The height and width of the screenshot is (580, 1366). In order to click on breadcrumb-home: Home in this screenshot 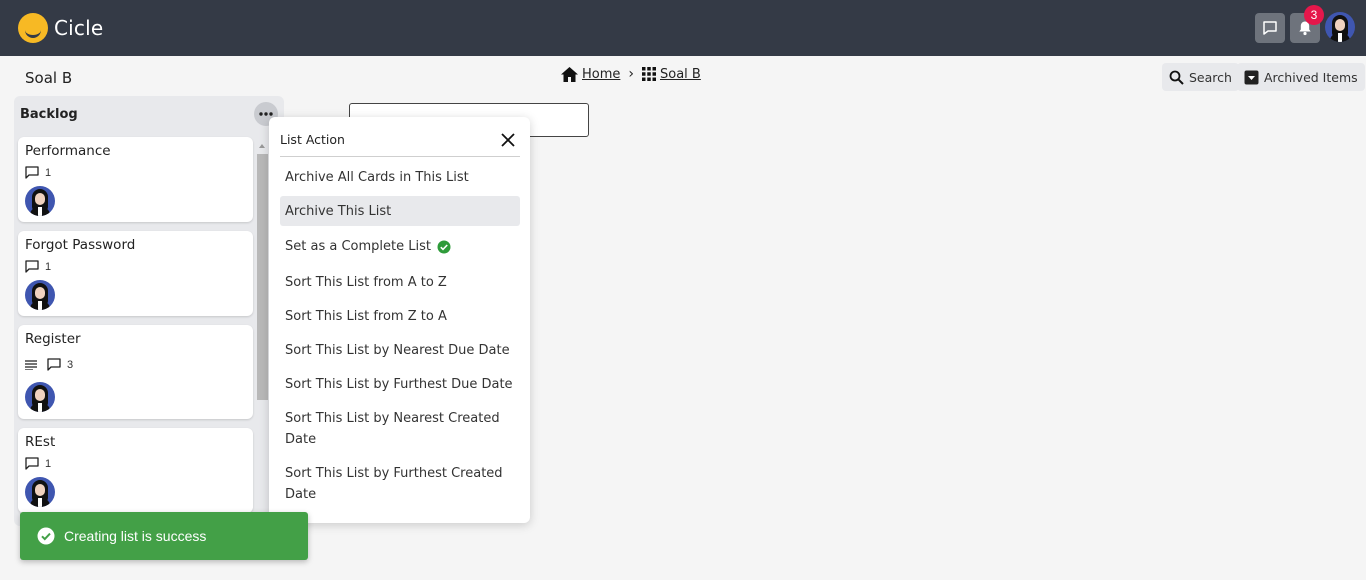, I will do `click(590, 74)`.